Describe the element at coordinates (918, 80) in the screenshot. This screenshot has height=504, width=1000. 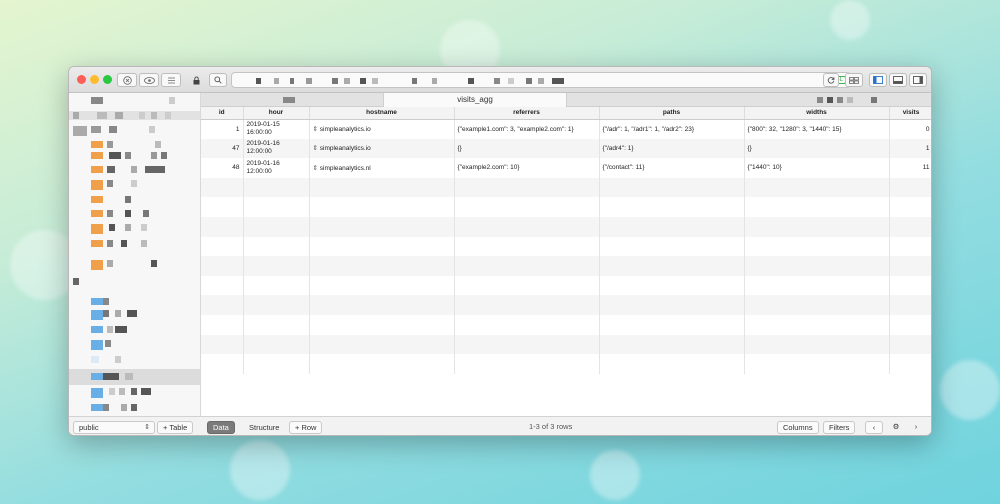
I see `panel-right-icon` at that location.